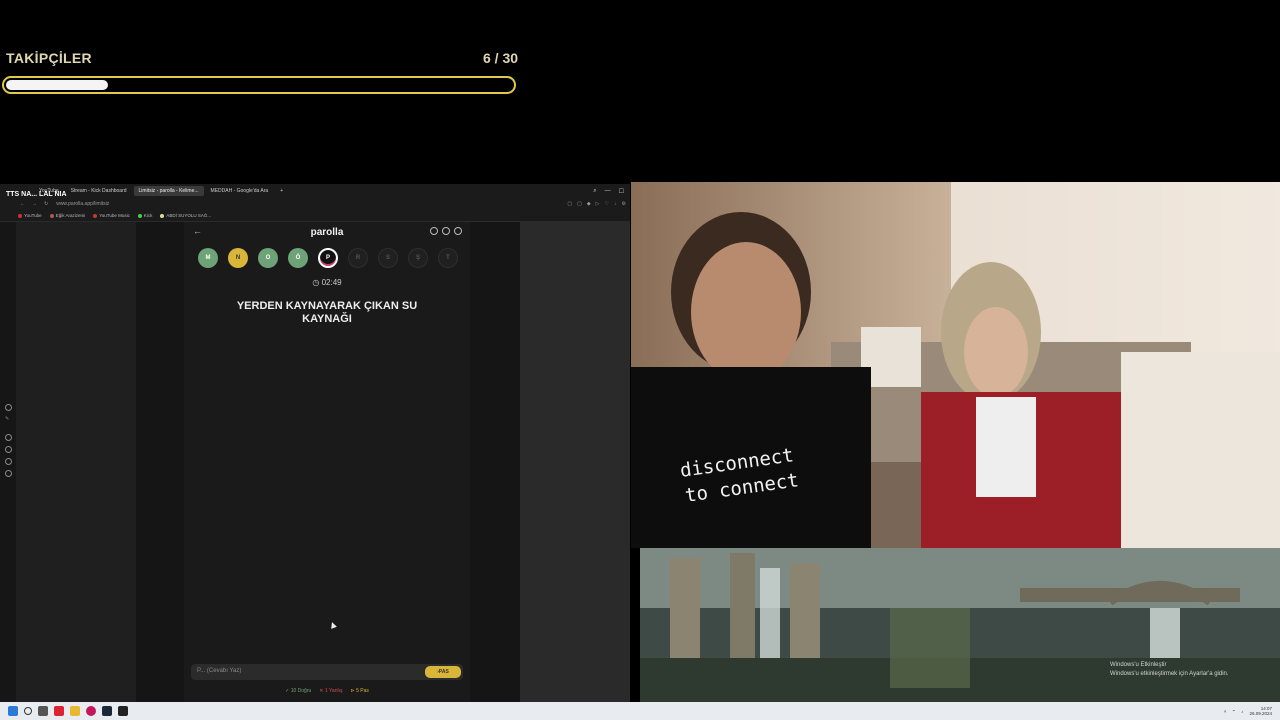 Image resolution: width=1280 pixels, height=720 pixels. What do you see at coordinates (1260, 713) in the screenshot?
I see `clock-date: 26.09.2024` at bounding box center [1260, 713].